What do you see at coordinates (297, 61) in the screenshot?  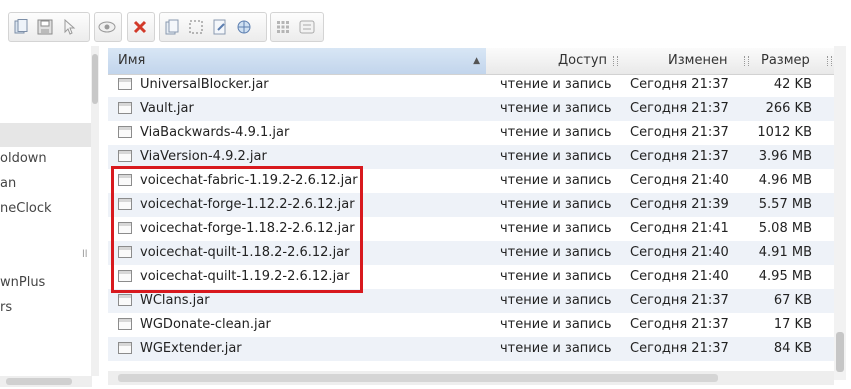 I see `column-header-name: Имя ▲` at bounding box center [297, 61].